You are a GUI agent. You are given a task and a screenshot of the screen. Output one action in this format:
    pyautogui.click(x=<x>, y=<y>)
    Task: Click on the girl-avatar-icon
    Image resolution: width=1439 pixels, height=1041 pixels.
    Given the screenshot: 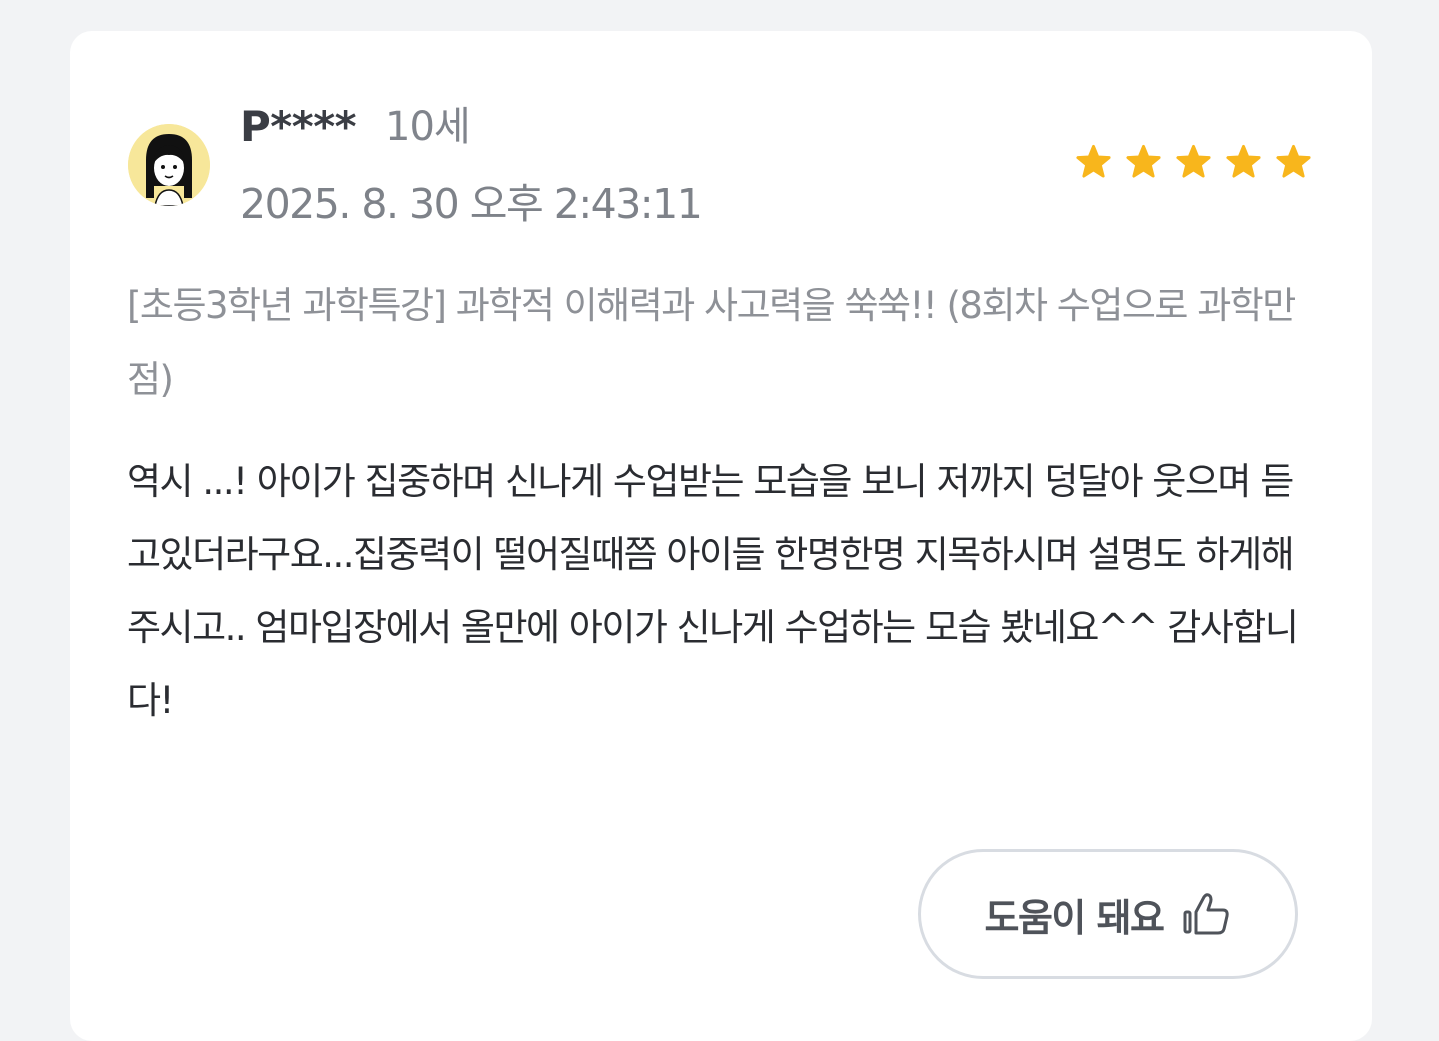 What is the action you would take?
    pyautogui.click(x=169, y=165)
    